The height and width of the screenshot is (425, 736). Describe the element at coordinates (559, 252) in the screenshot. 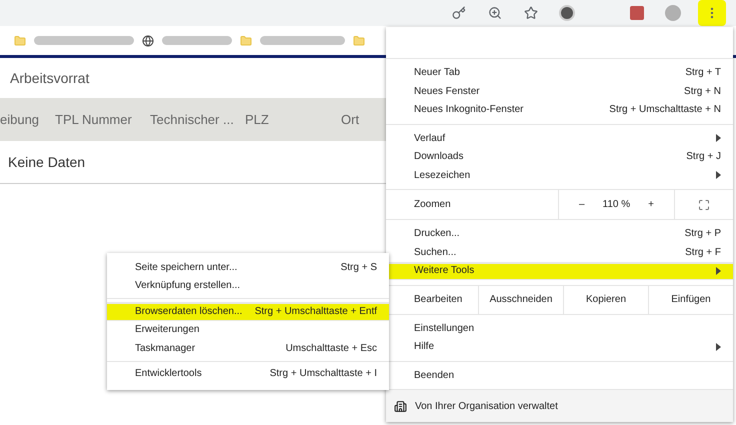

I see `menu-item: Suchen... Strg + F` at that location.